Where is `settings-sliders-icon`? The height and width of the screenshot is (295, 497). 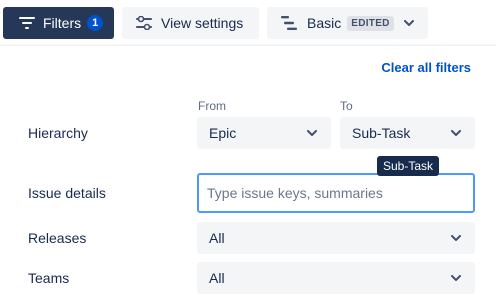 settings-sliders-icon is located at coordinates (144, 23).